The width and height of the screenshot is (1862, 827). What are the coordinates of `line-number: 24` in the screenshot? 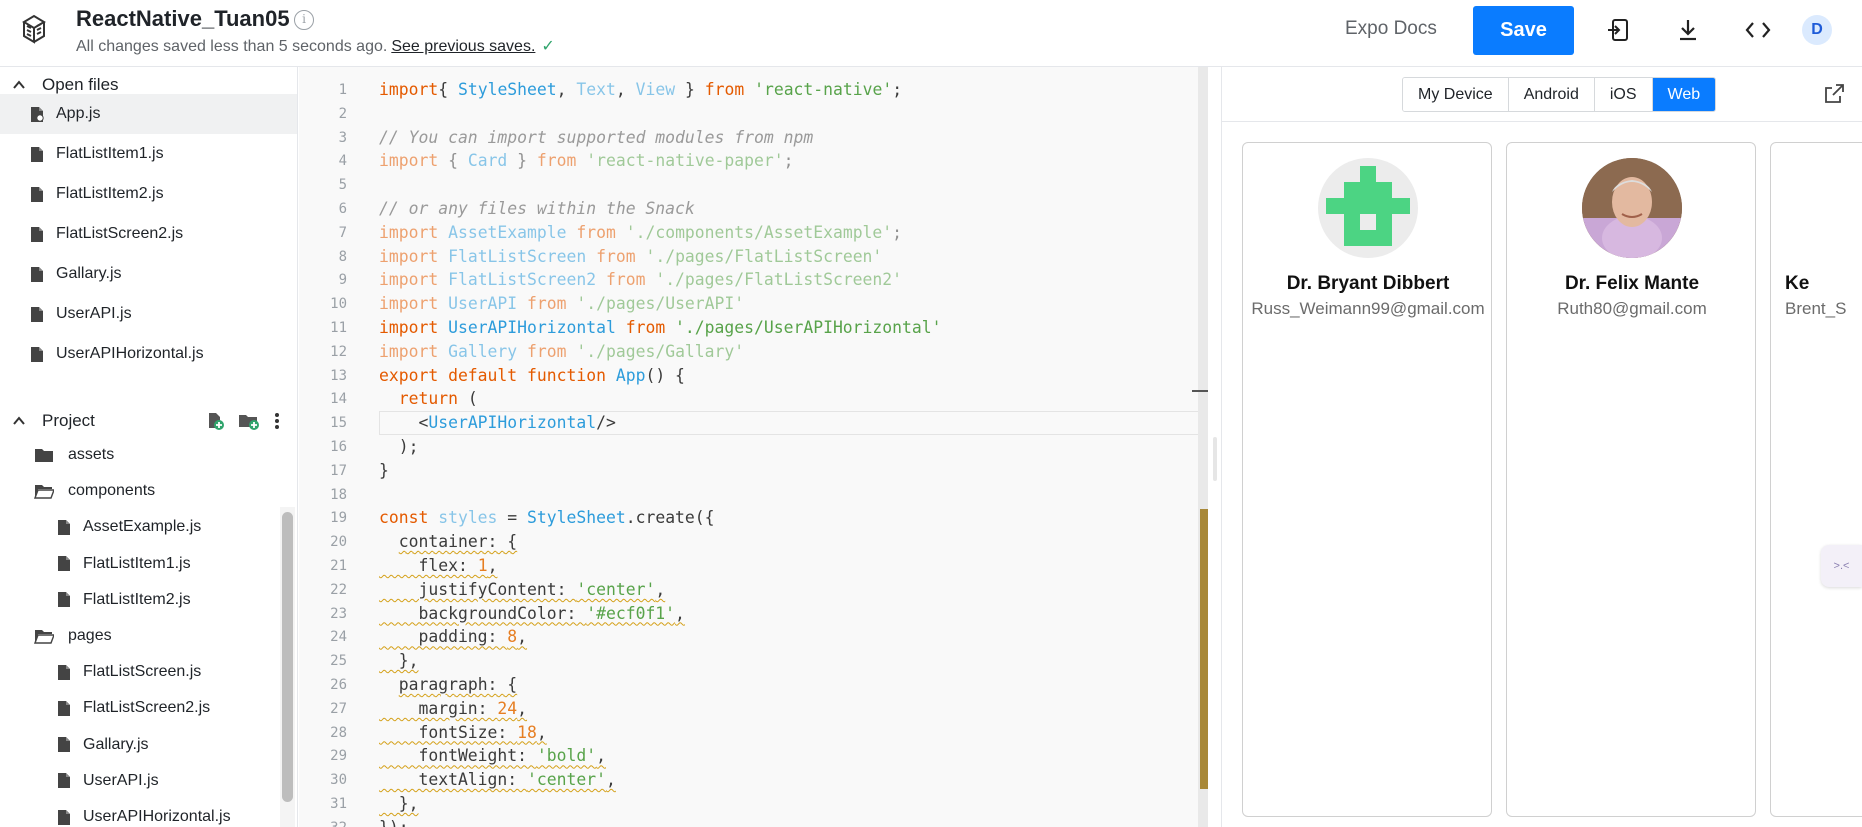 It's located at (338, 637).